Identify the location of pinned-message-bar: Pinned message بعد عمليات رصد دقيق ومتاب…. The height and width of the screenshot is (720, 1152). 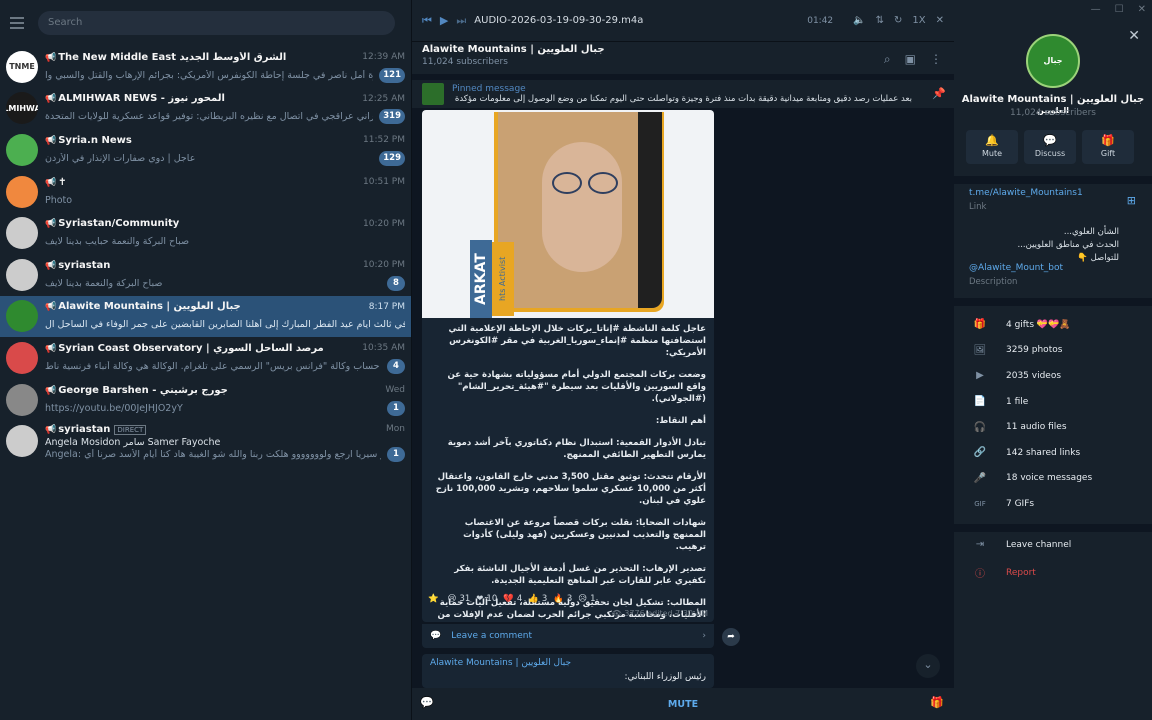
(683, 94).